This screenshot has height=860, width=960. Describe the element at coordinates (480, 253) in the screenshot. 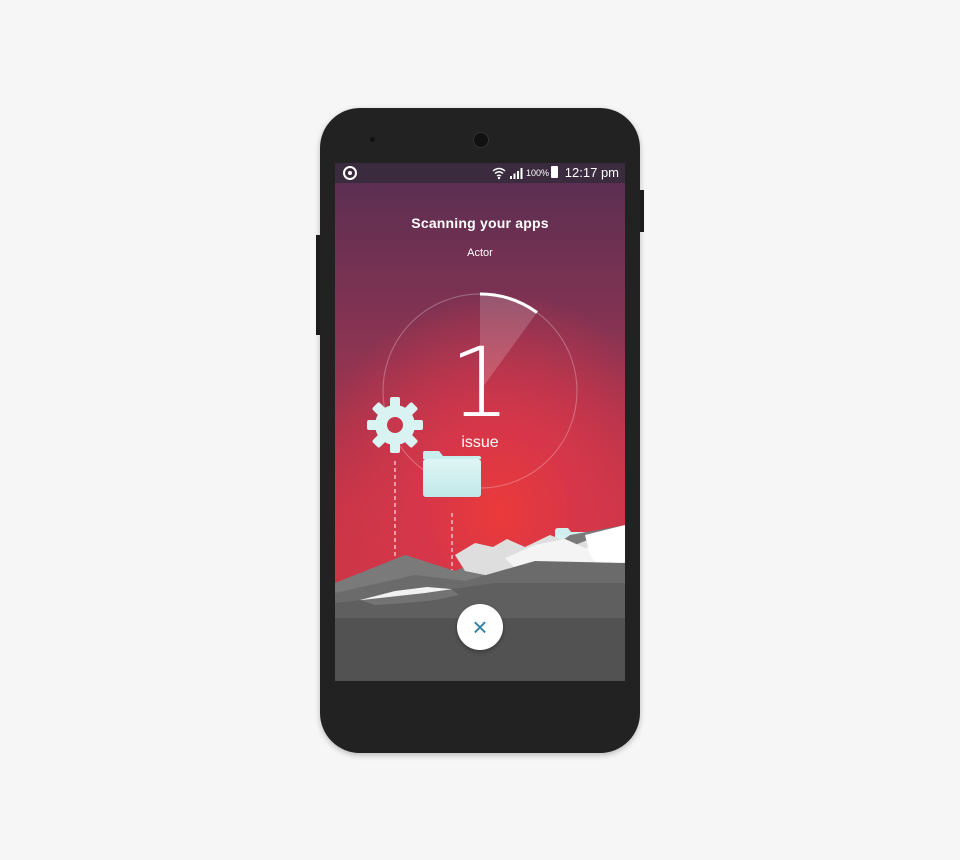

I see `scanning-app-name: Actor` at that location.